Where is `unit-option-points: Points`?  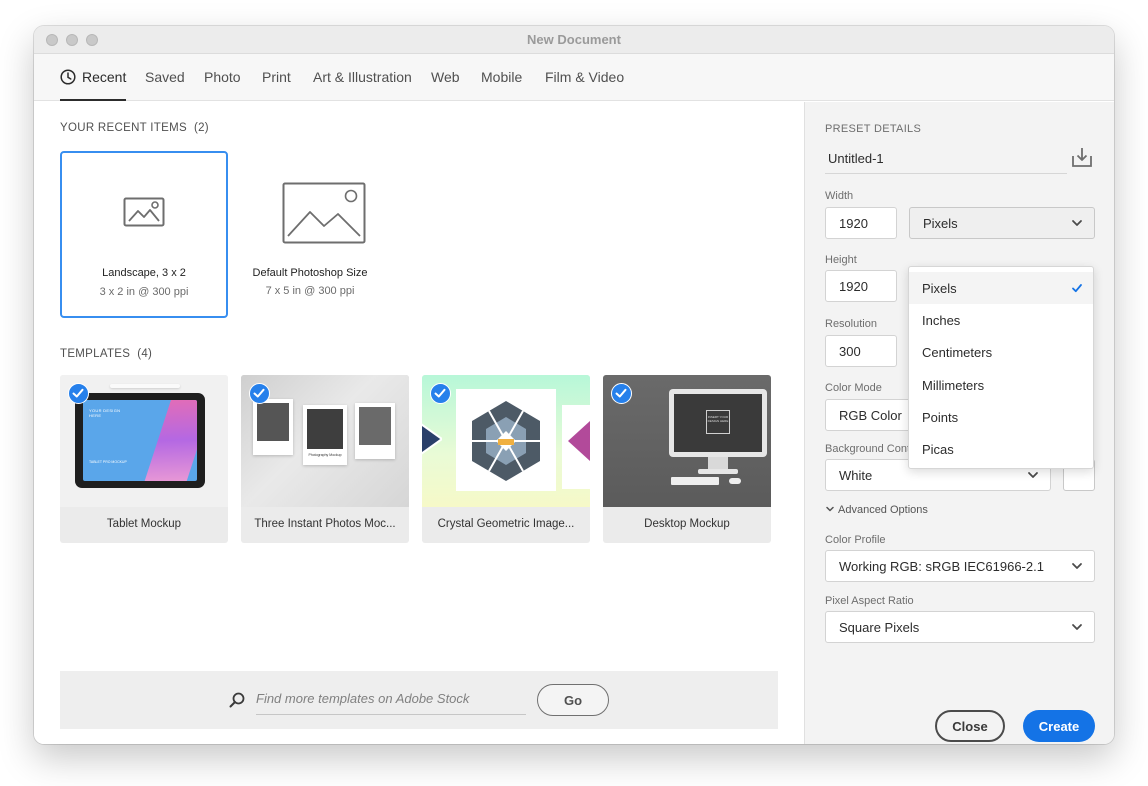
unit-option-points: Points is located at coordinates (1001, 417).